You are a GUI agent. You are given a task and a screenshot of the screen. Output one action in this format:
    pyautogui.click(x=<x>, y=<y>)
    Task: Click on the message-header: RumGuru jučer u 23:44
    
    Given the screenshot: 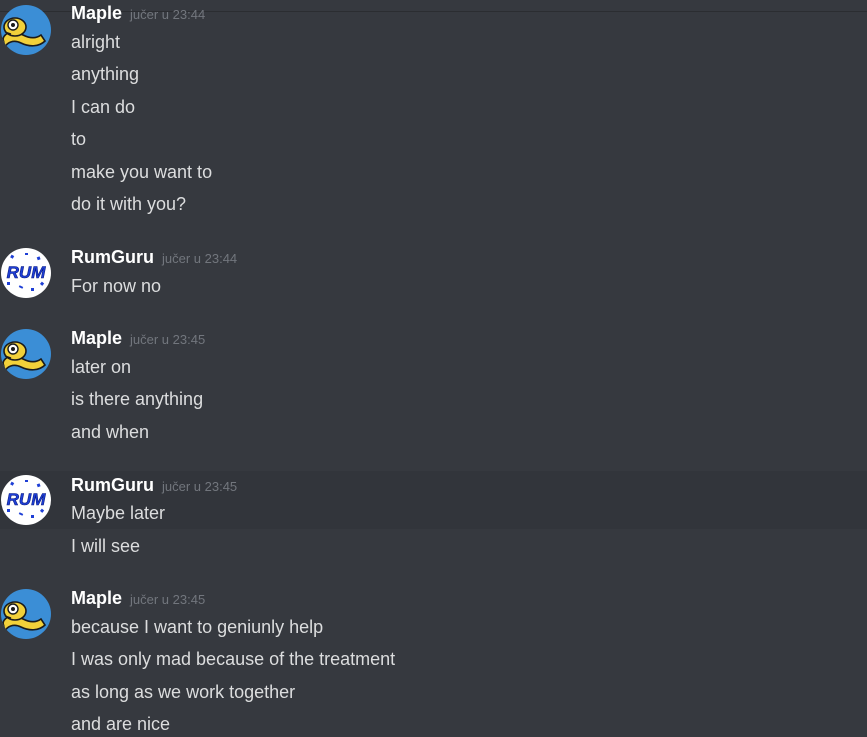 What is the action you would take?
    pyautogui.click(x=154, y=258)
    